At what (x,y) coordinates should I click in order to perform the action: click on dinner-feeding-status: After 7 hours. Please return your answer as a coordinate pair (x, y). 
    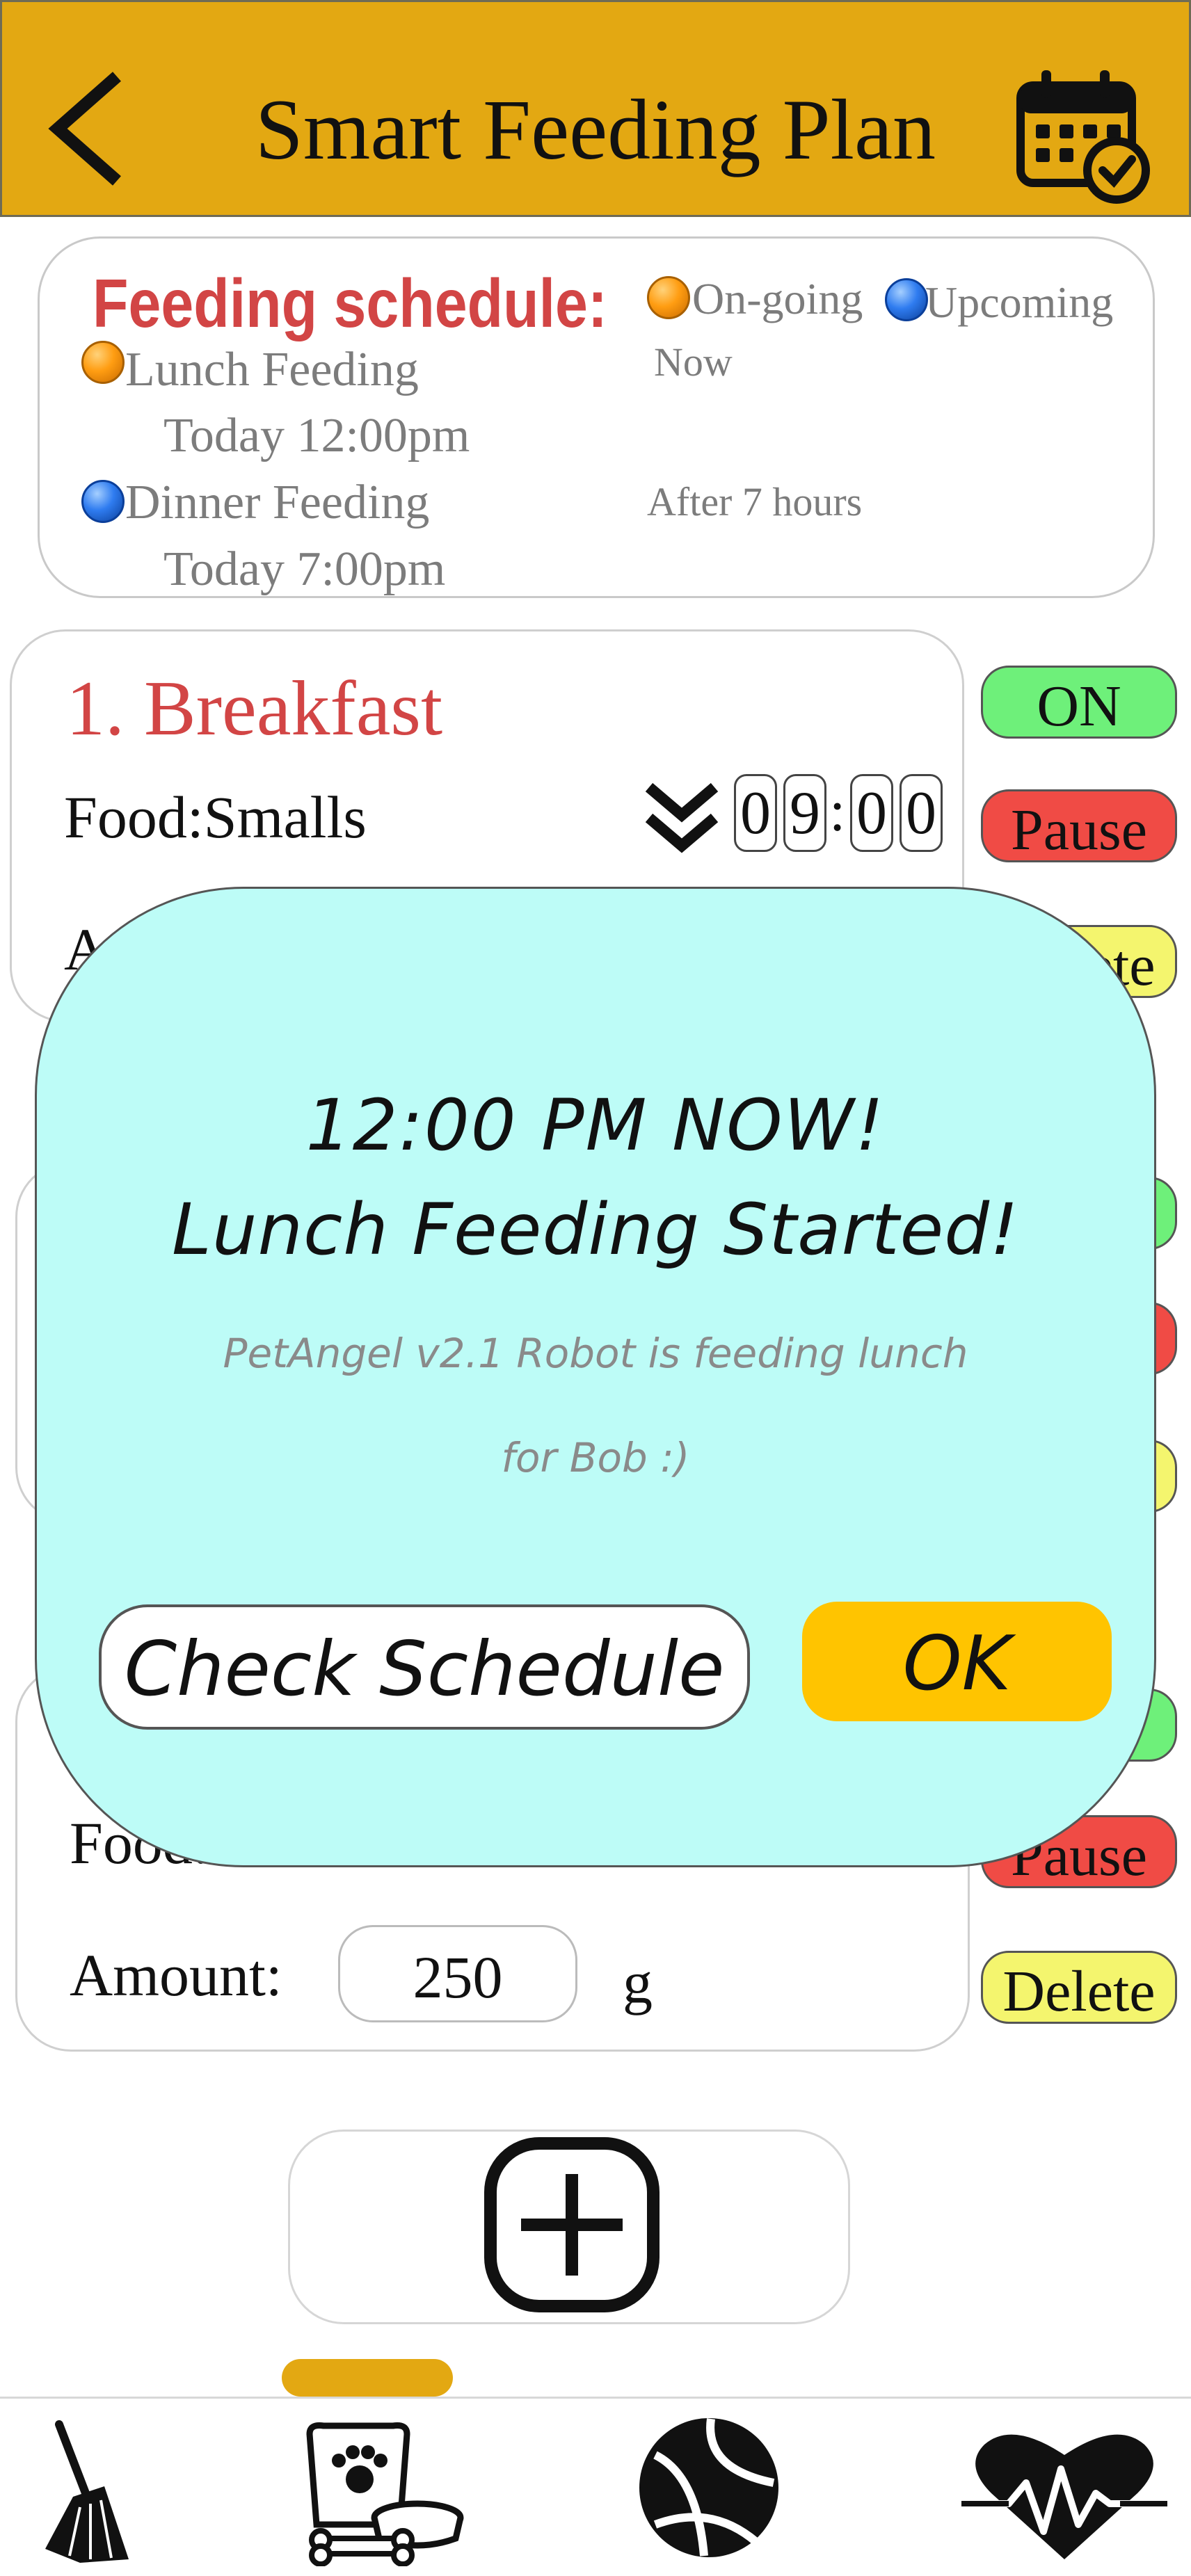
    Looking at the image, I should click on (755, 502).